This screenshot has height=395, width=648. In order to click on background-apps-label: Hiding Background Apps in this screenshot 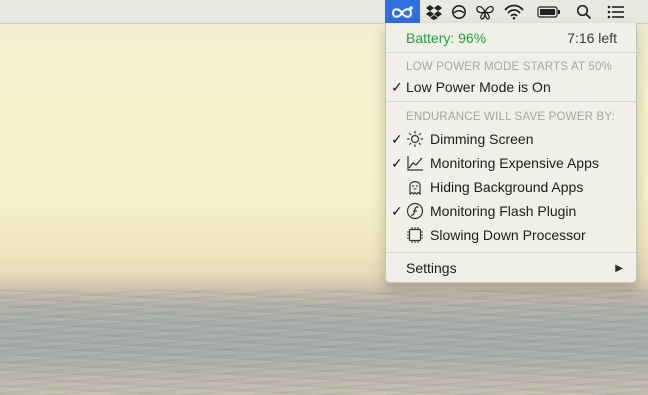, I will do `click(507, 187)`.